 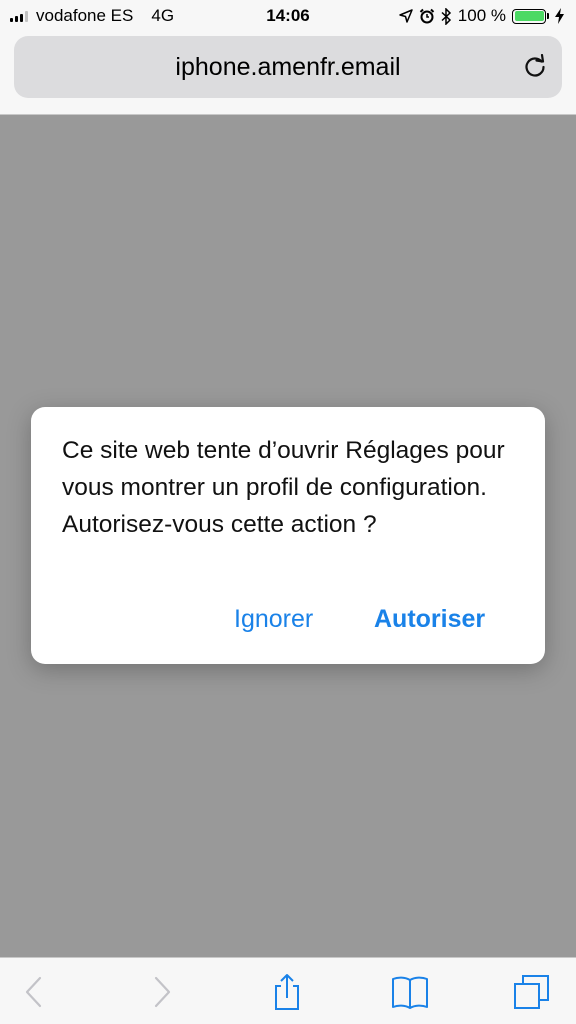 I want to click on address-bar-area: iphone.amenfr.email, so click(x=288, y=73).